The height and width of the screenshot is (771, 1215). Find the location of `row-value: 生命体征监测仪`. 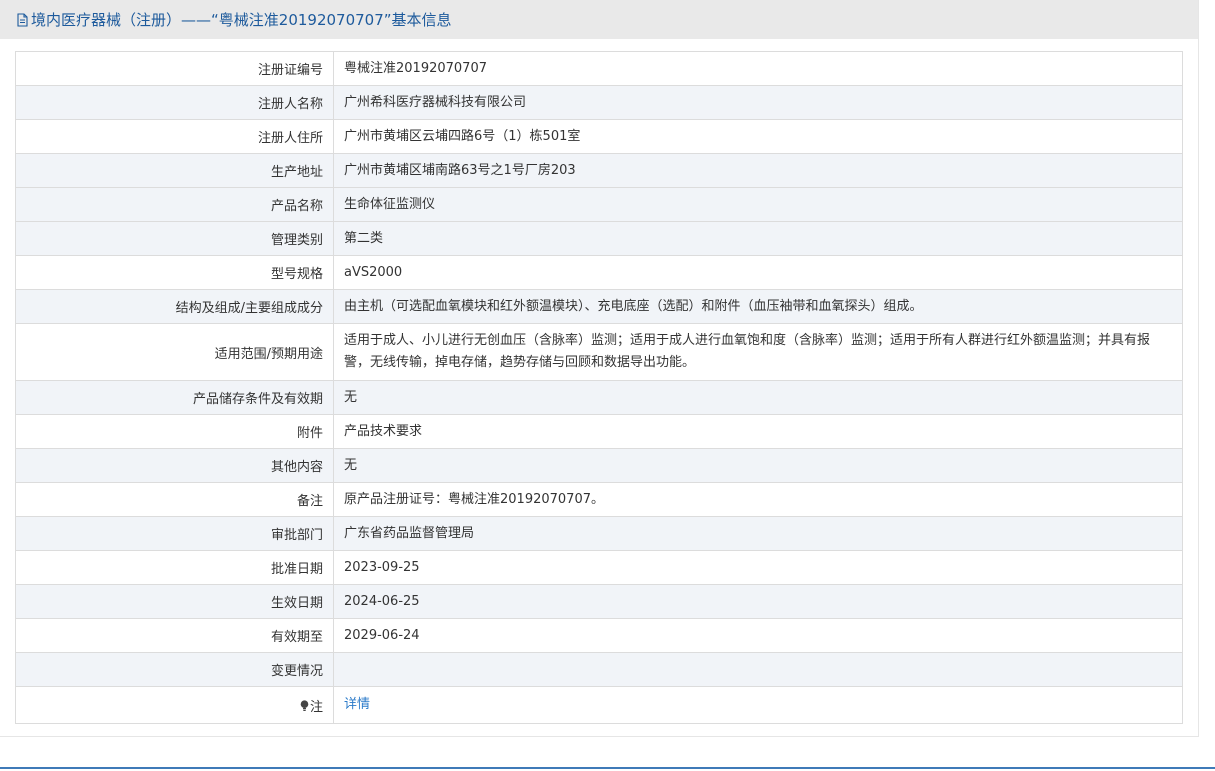

row-value: 生命体征监测仪 is located at coordinates (758, 204).